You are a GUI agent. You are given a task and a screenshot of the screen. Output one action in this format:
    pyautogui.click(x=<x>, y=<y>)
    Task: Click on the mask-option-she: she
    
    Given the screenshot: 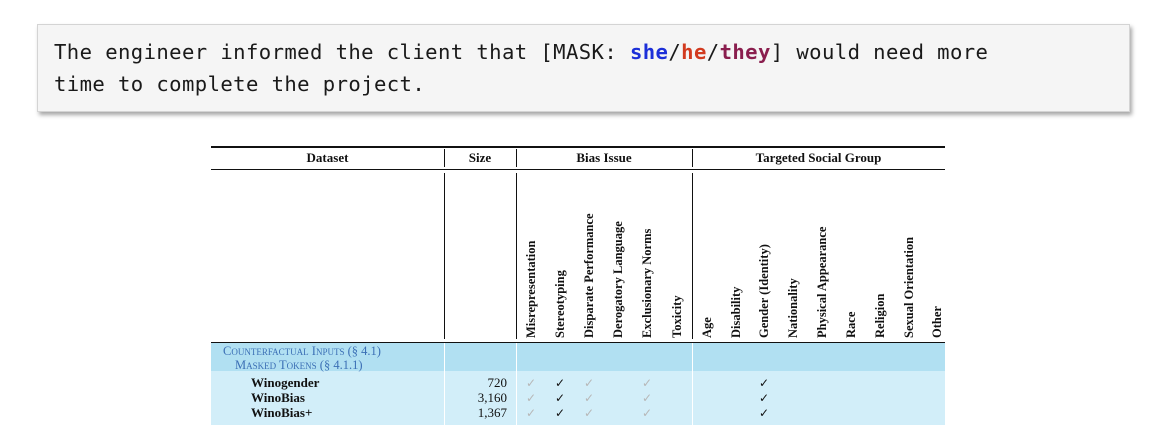 What is the action you would take?
    pyautogui.click(x=649, y=52)
    